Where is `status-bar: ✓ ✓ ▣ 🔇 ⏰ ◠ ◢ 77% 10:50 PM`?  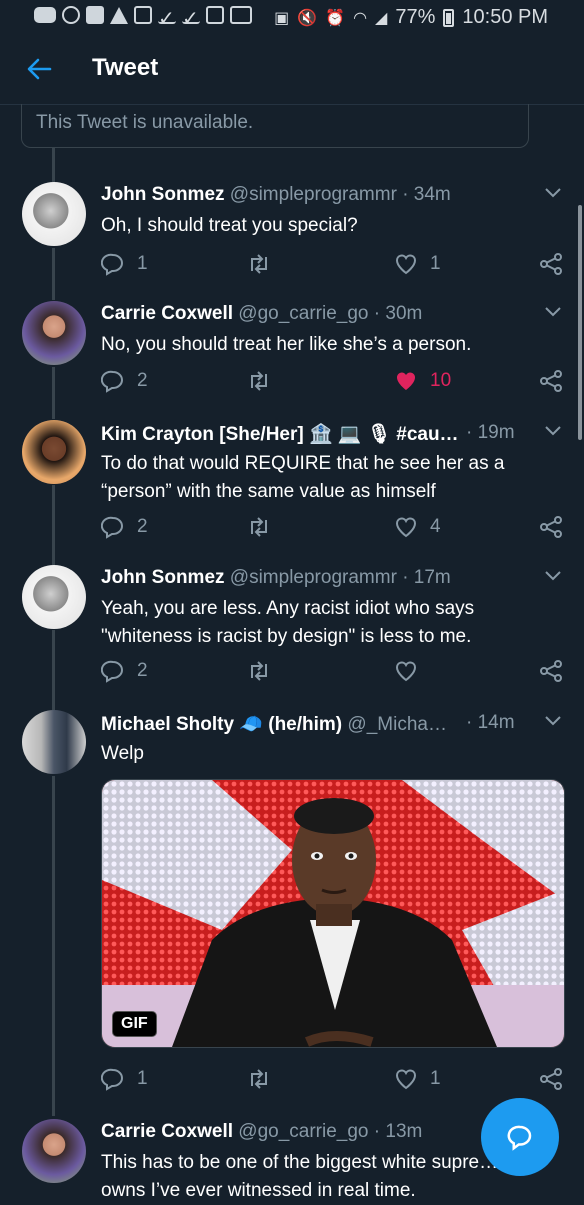 status-bar: ✓ ✓ ▣ 🔇 ⏰ ◠ ◢ 77% 10:50 PM is located at coordinates (292, 18).